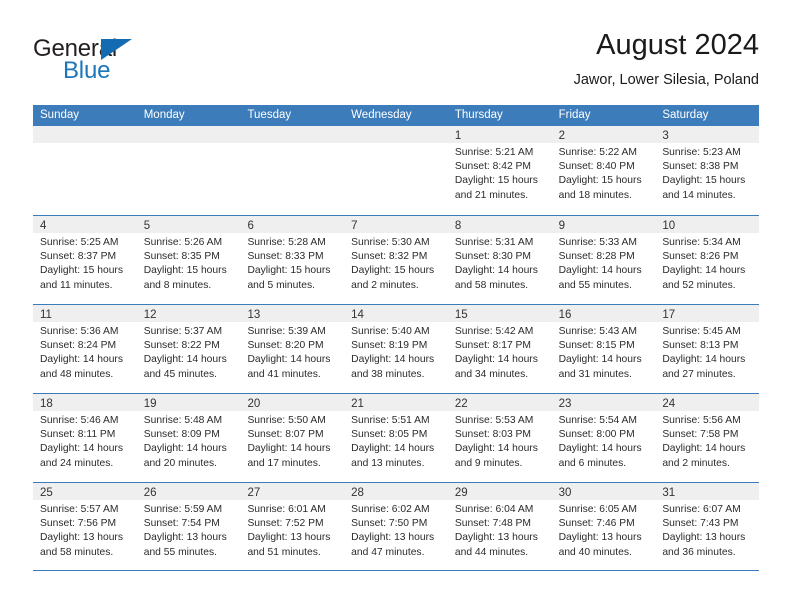 Image resolution: width=792 pixels, height=612 pixels. What do you see at coordinates (685, 115) in the screenshot?
I see `weekday-header-saturday: Saturday` at bounding box center [685, 115].